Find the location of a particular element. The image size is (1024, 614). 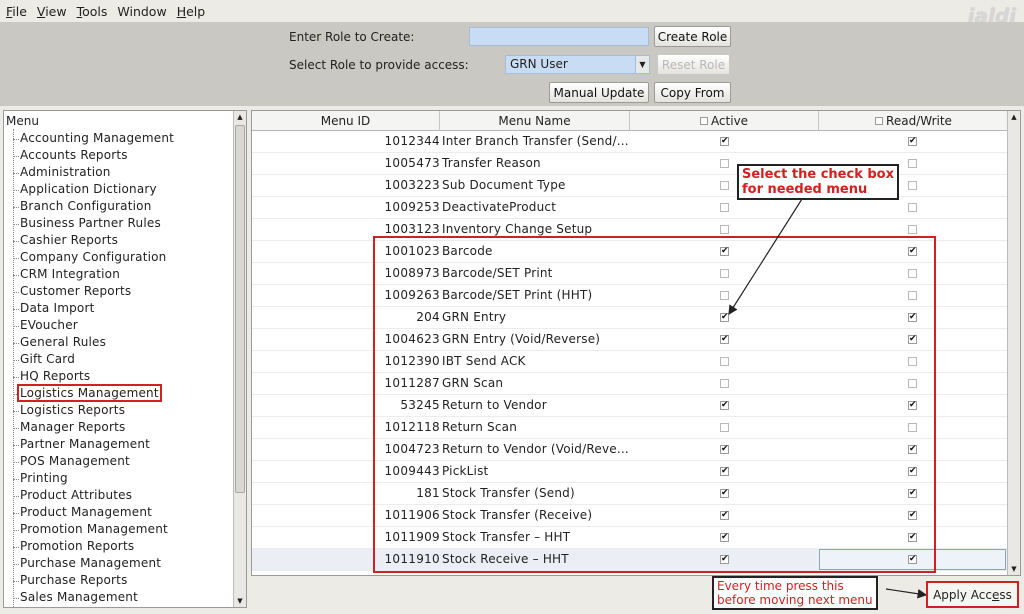

menu-view: View is located at coordinates (52, 11).